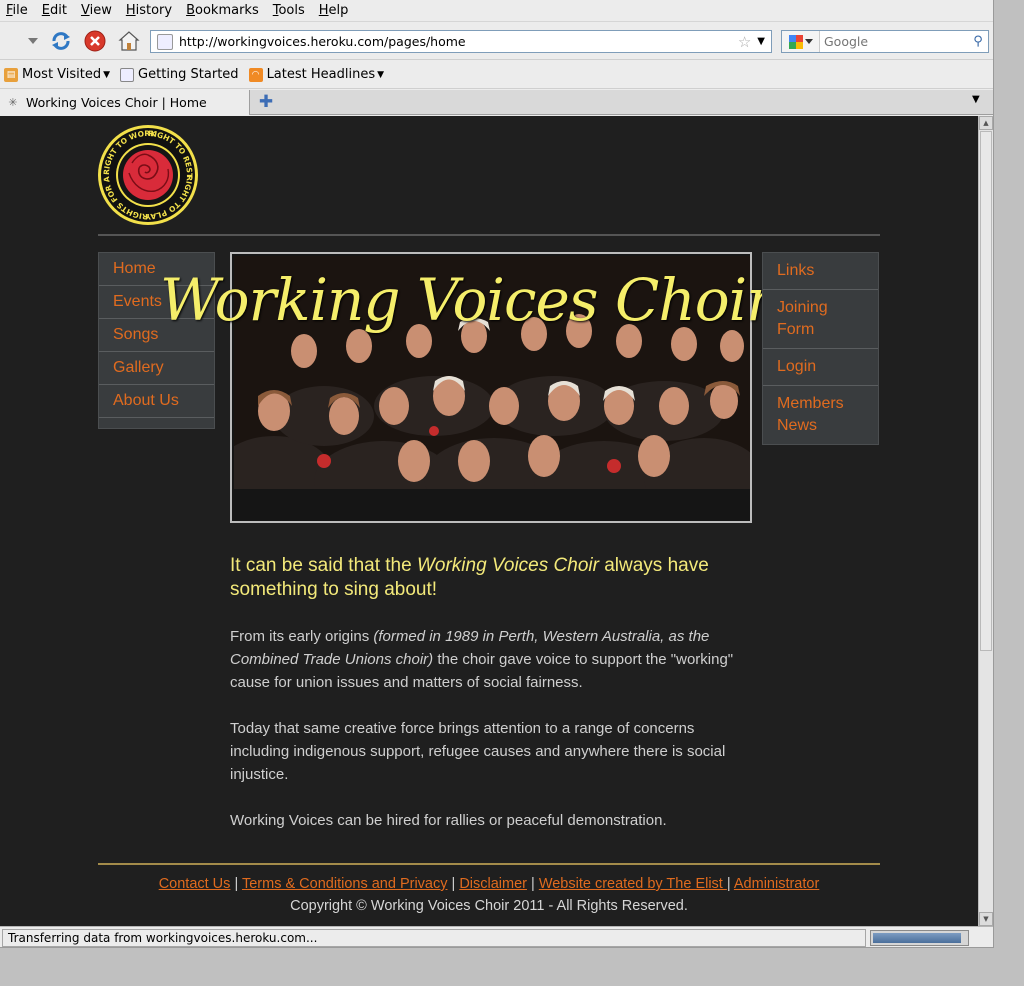  I want to click on hero-title: Working Voices Choir, so click(467, 300).